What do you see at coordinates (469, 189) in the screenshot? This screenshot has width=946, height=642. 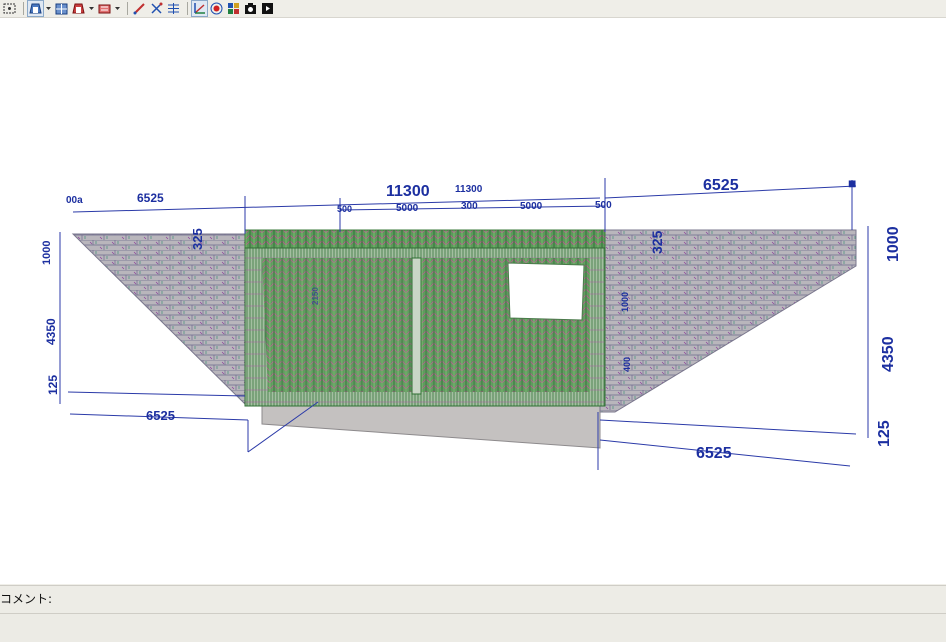 I see `dim-top-total-small: 11300` at bounding box center [469, 189].